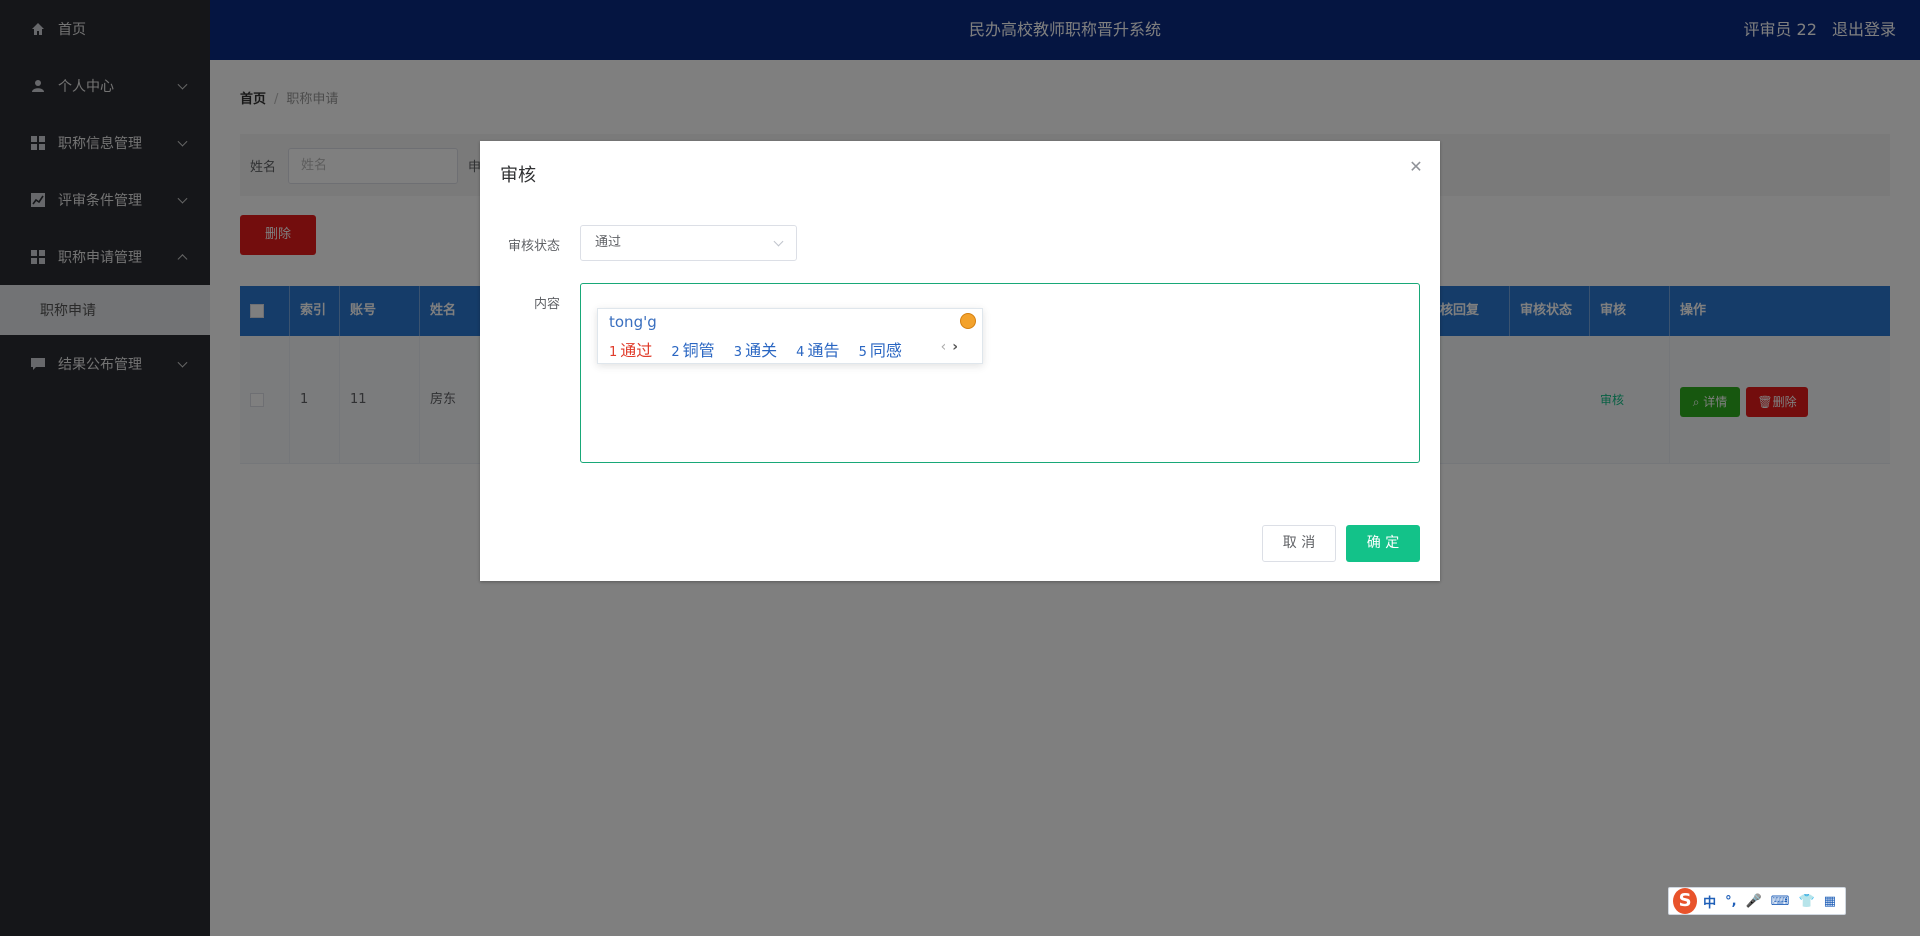 This screenshot has width=1920, height=936. I want to click on status-label: 审核状态, so click(533, 246).